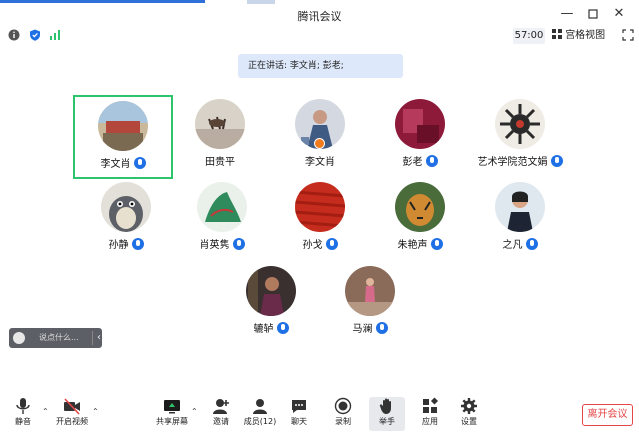  I want to click on hand-icon, so click(385, 406).